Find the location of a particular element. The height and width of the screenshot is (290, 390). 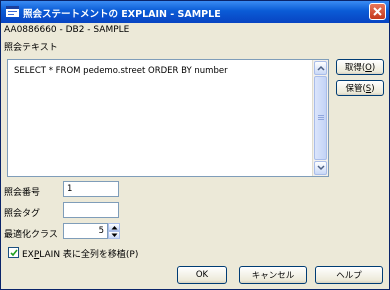

window-title: 照会ステートメントの EXPLAIN - SAMPLE is located at coordinates (122, 14).